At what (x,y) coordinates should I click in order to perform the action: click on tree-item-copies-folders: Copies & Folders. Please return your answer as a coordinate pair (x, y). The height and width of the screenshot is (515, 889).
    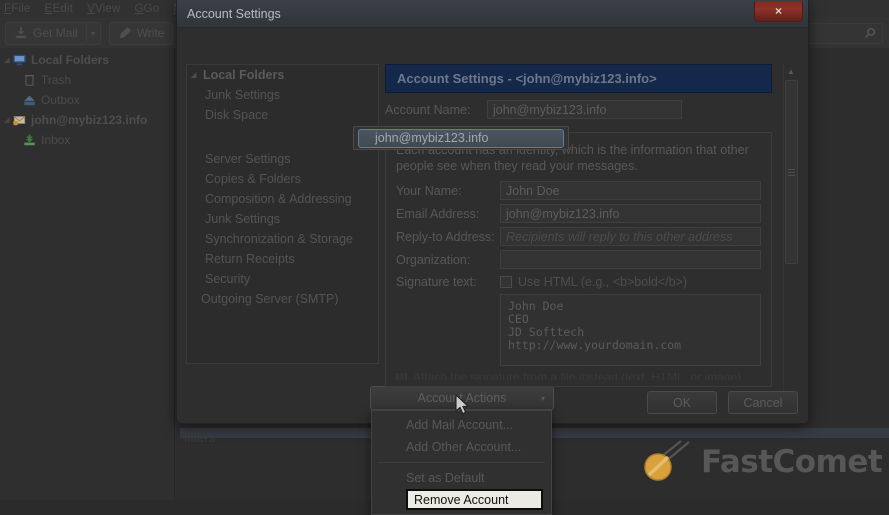
    Looking at the image, I should click on (282, 179).